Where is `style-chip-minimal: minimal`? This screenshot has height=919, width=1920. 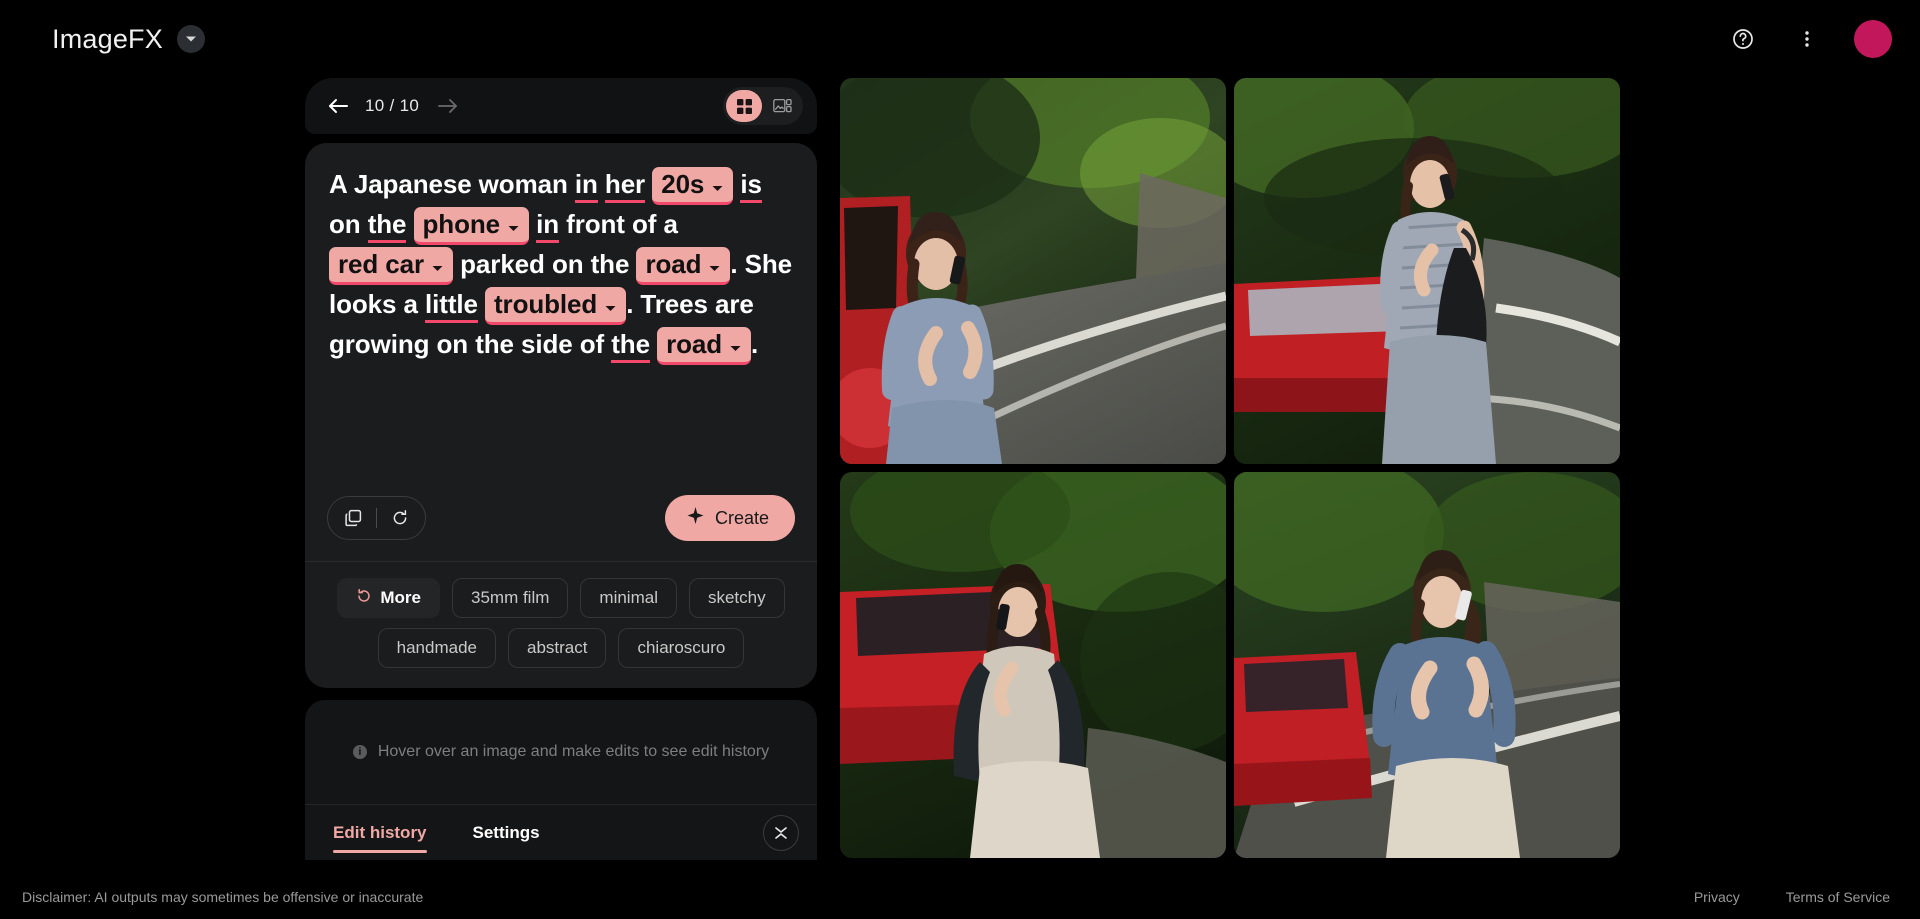
style-chip-minimal: minimal is located at coordinates (628, 598).